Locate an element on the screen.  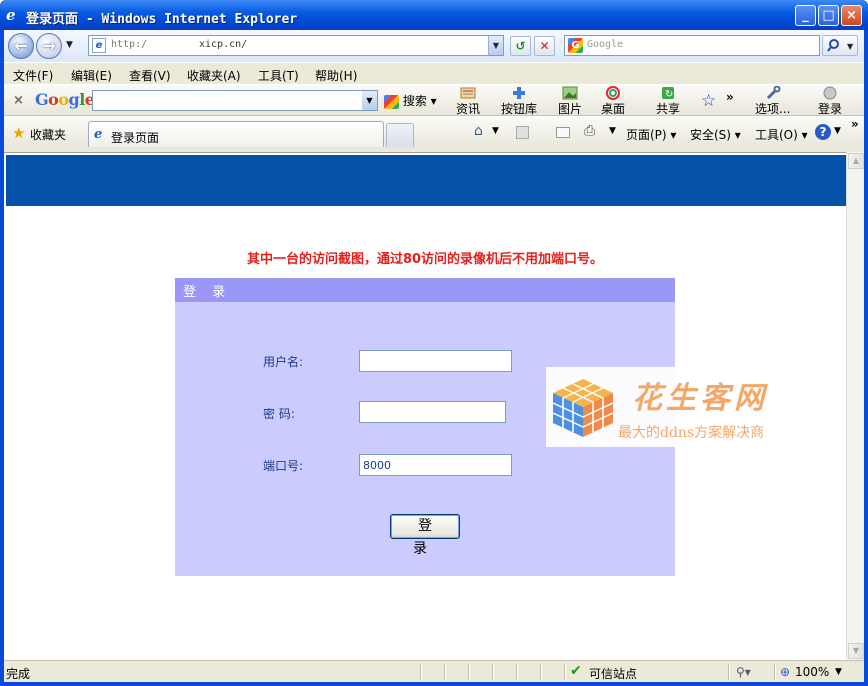
menu-edit: 编辑(E) is located at coordinates (91, 75).